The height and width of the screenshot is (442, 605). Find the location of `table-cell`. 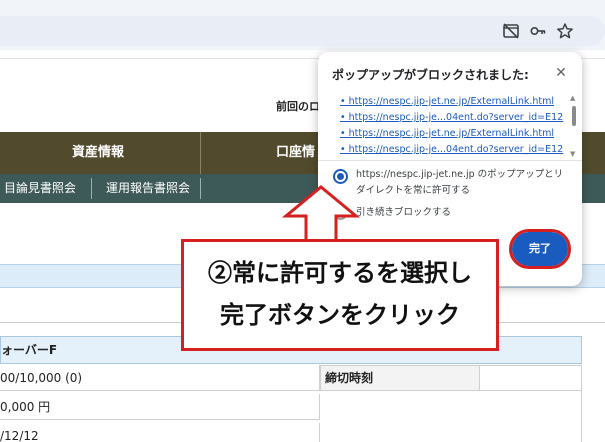

table-cell is located at coordinates (451, 416).